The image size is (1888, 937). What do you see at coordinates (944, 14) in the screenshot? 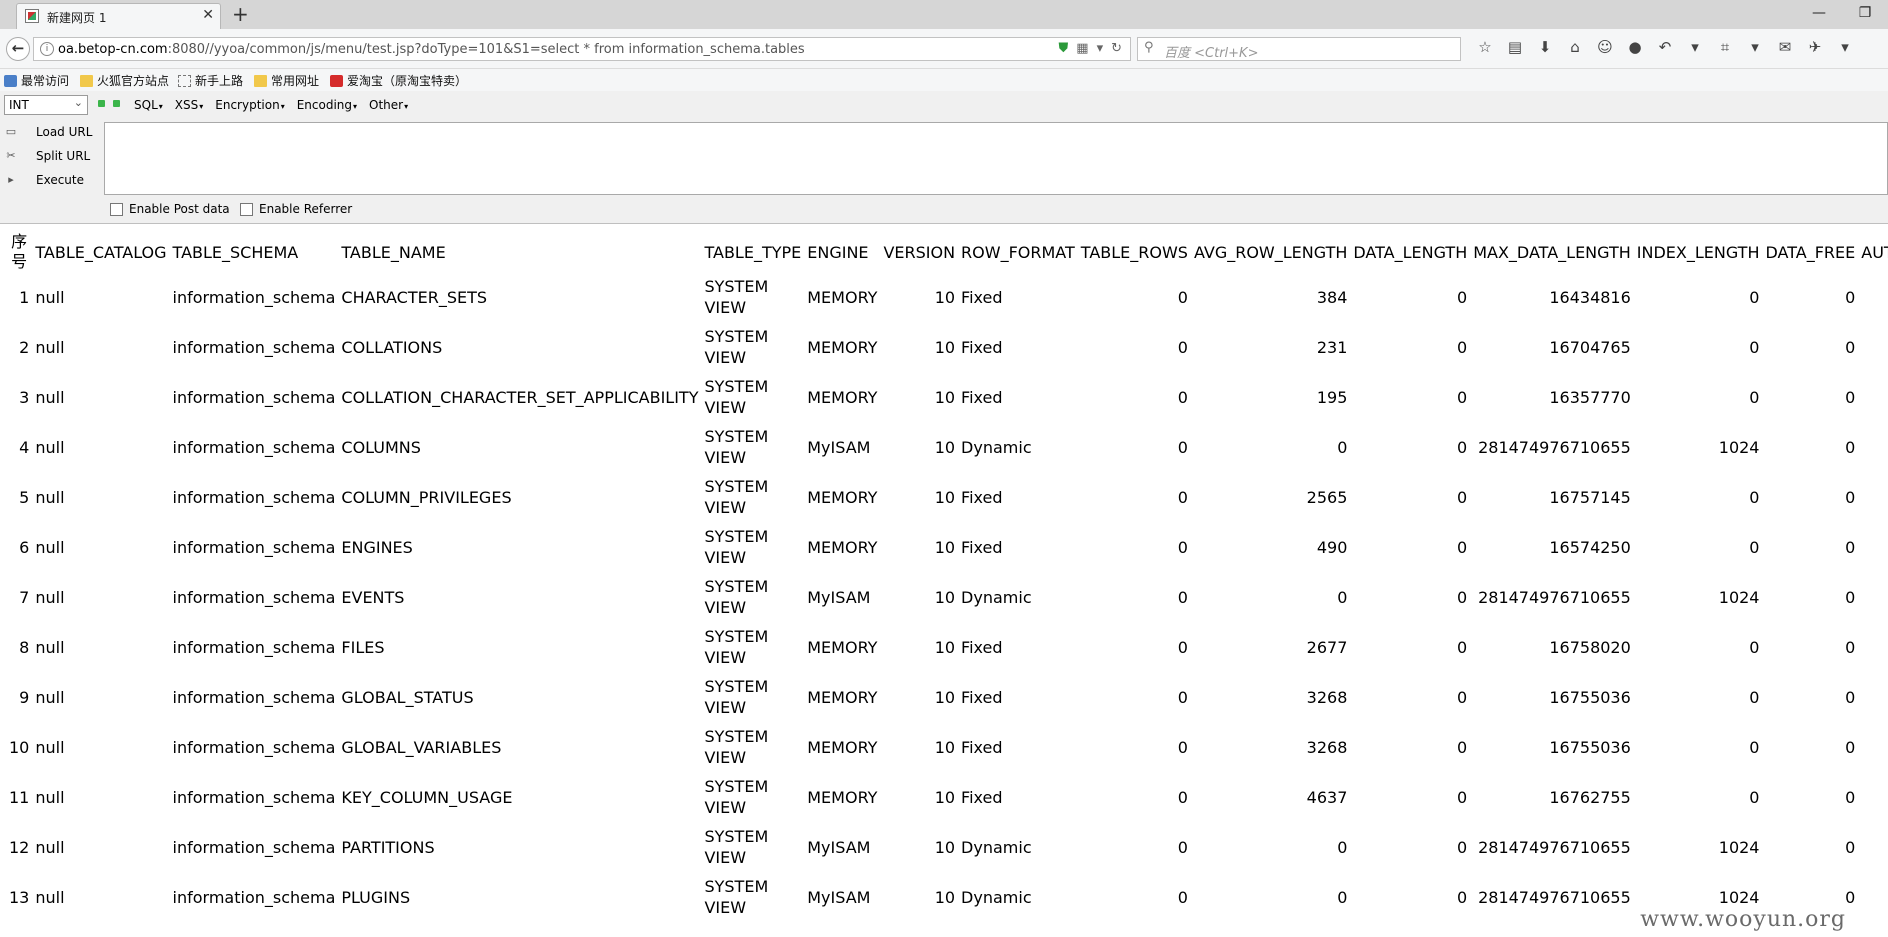
I see `tab-bar: 新建网页 1 ✕ + — ❐` at bounding box center [944, 14].